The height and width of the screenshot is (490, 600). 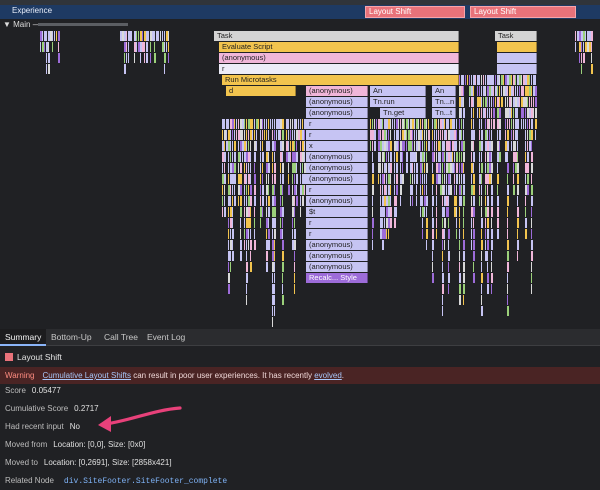 What do you see at coordinates (87, 375) in the screenshot?
I see `cls-docs-link: Cumulative Layout Shifts` at bounding box center [87, 375].